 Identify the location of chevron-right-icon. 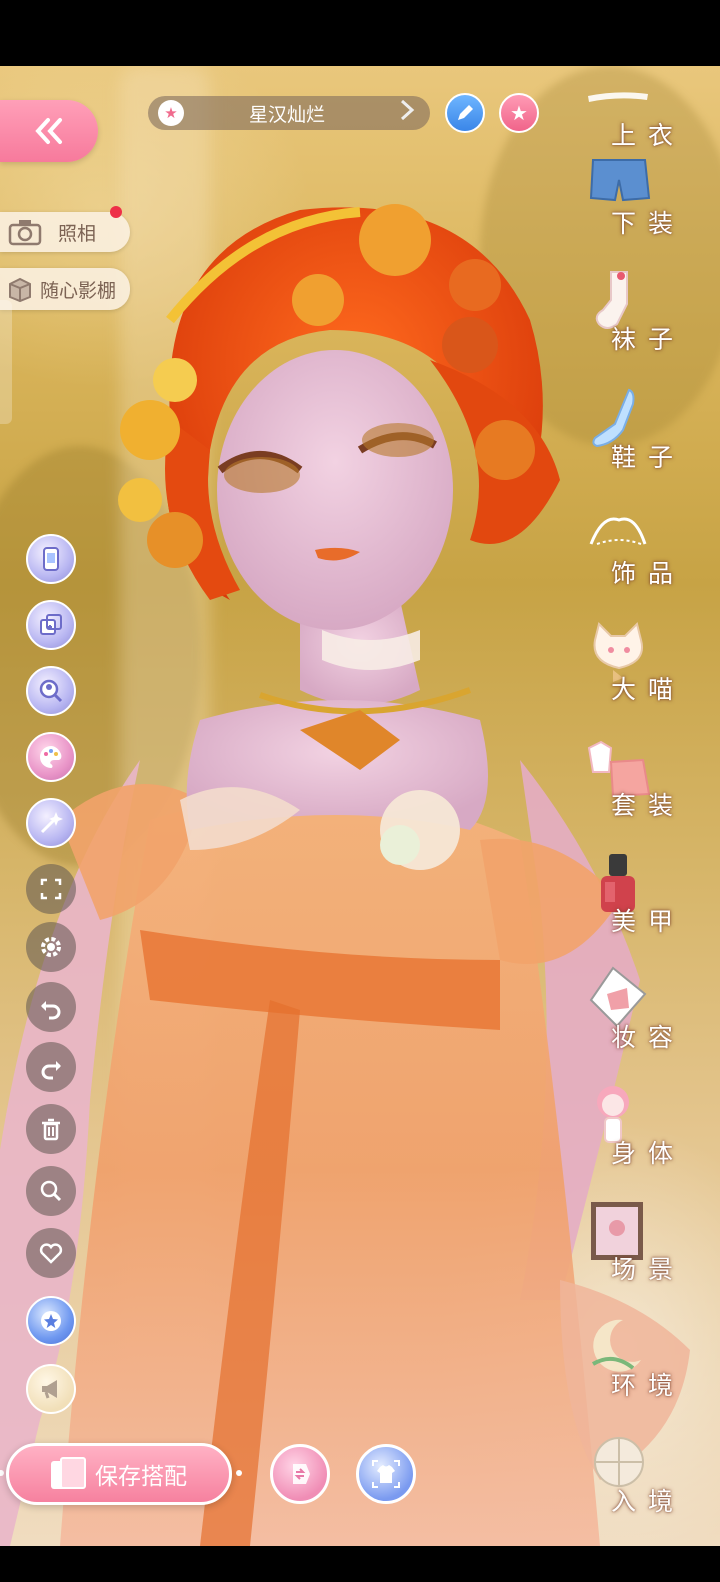
(409, 113).